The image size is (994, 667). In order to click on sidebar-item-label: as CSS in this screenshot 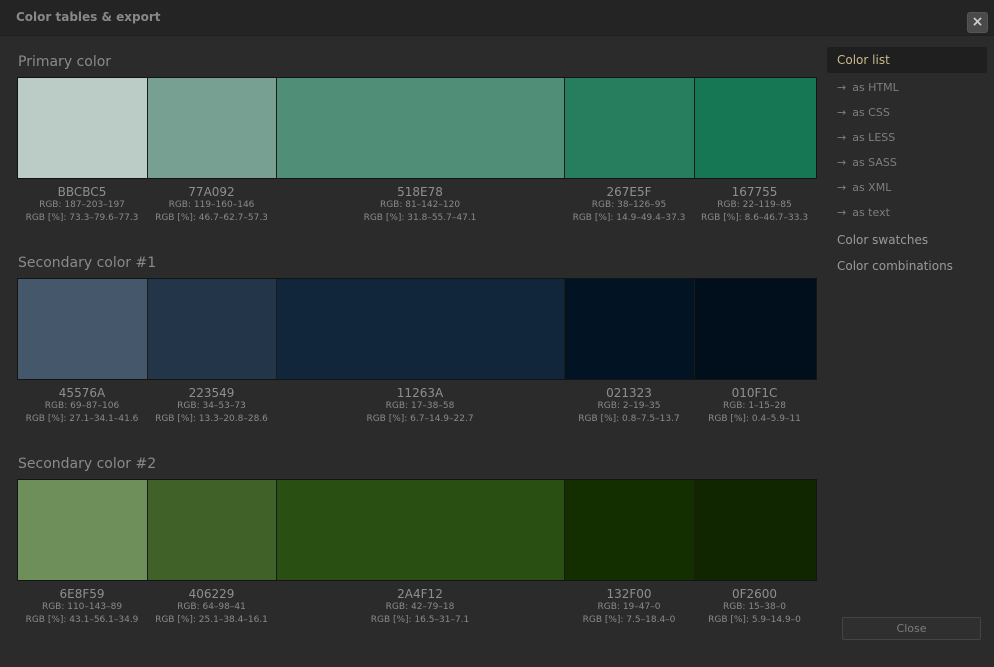, I will do `click(871, 112)`.